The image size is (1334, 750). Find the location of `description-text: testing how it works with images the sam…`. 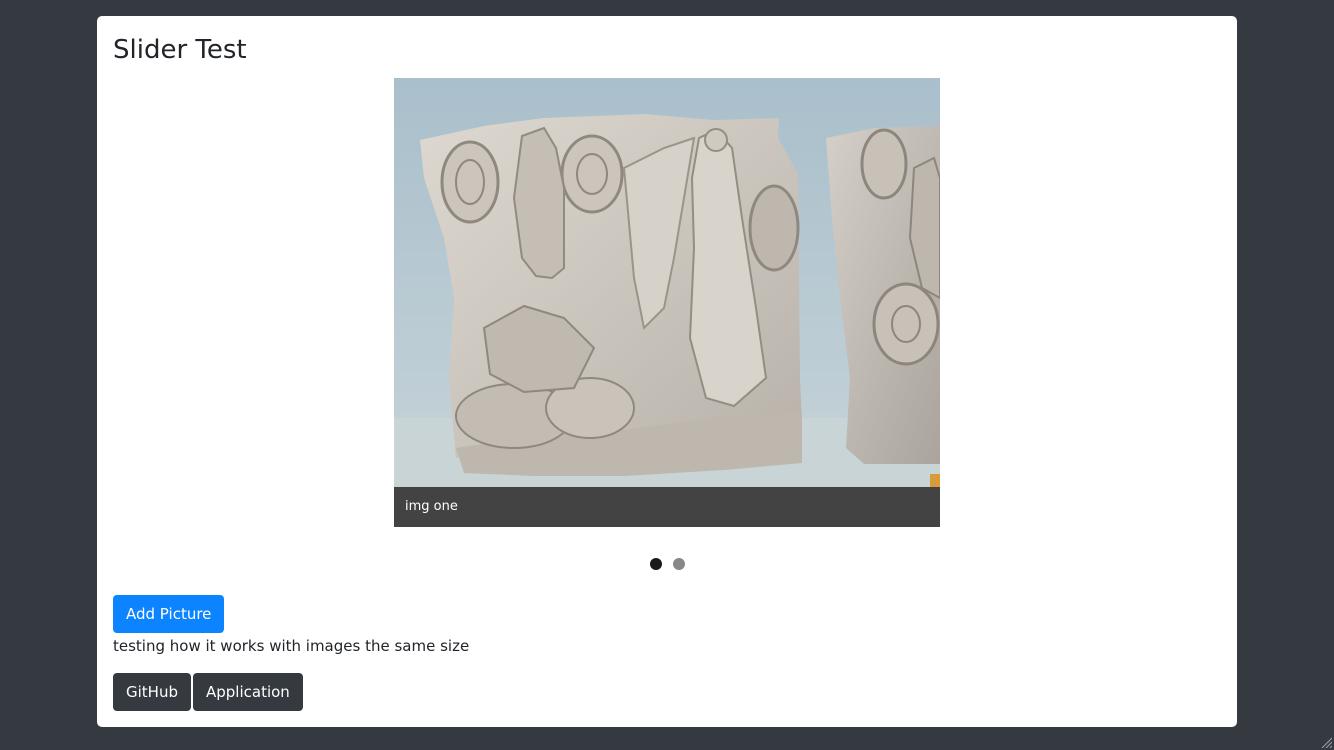

description-text: testing how it works with images the sam… is located at coordinates (291, 646).